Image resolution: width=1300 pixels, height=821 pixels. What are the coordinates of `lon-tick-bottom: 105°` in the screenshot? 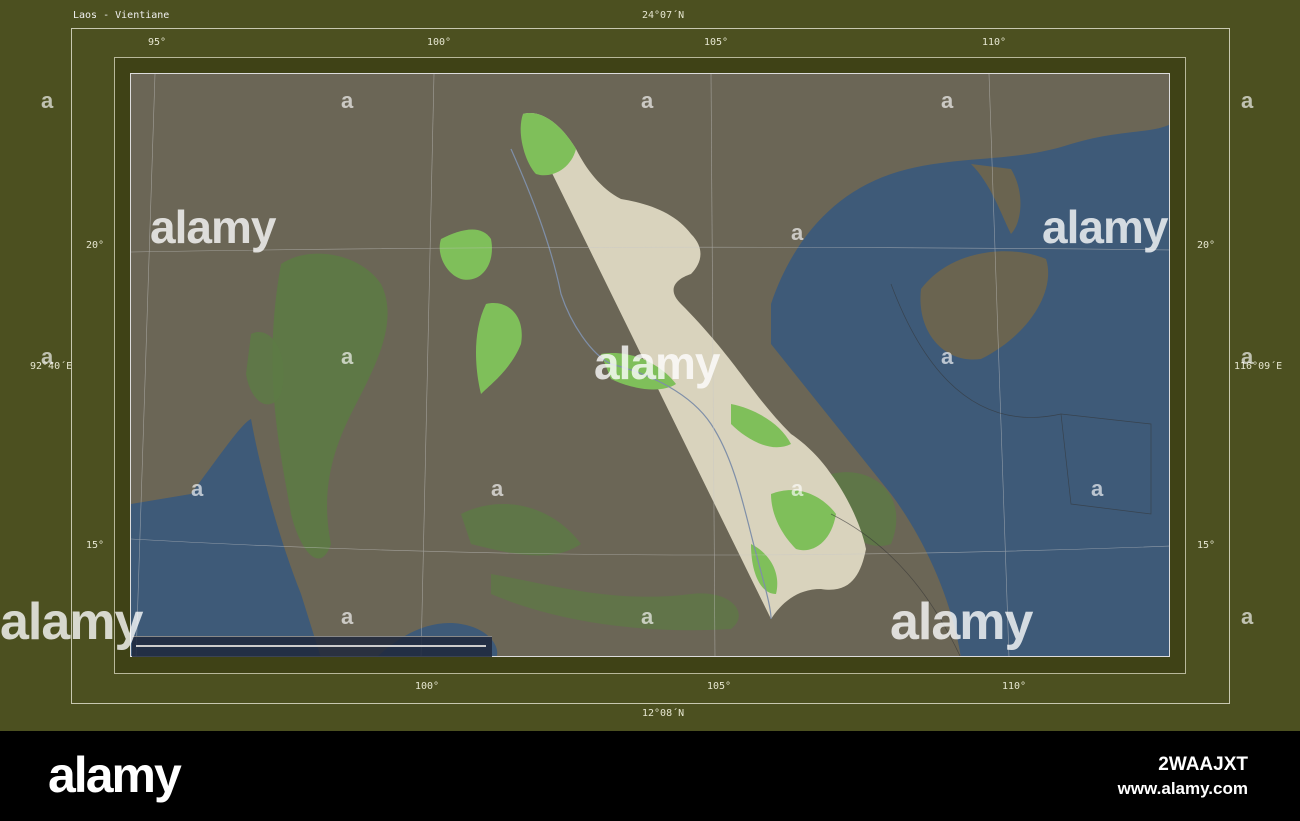 It's located at (719, 686).